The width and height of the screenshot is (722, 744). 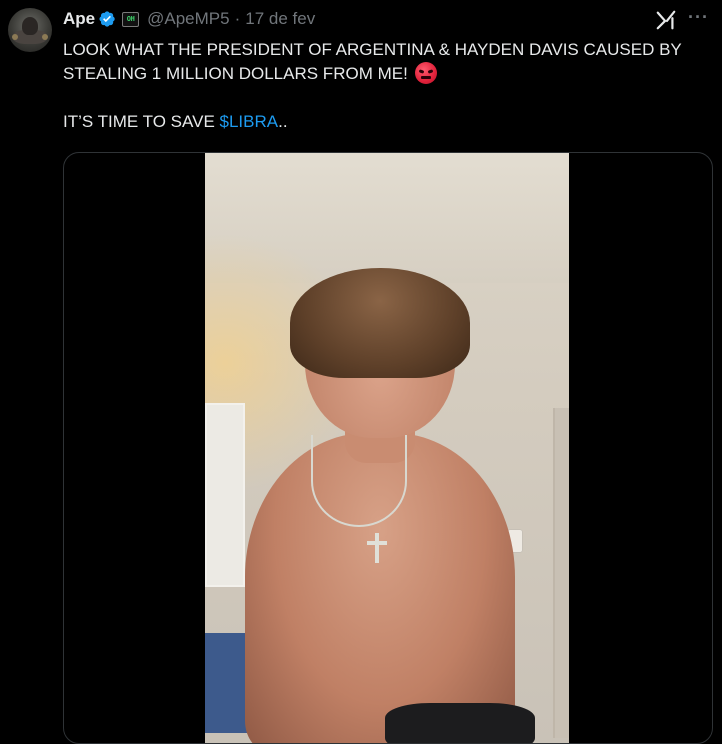 I want to click on author-handle: @ApeMP5, so click(x=188, y=19).